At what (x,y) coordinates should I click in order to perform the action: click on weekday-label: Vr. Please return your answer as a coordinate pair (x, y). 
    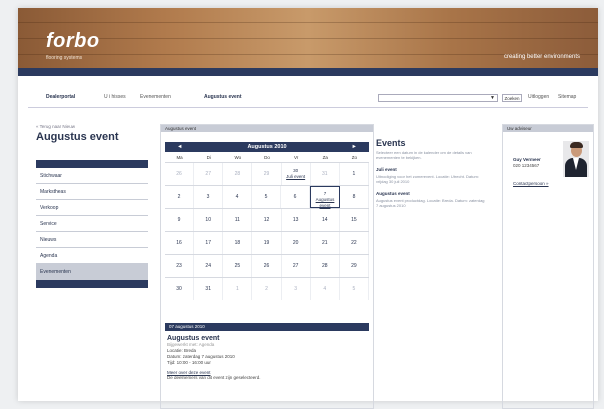
    Looking at the image, I should click on (296, 157).